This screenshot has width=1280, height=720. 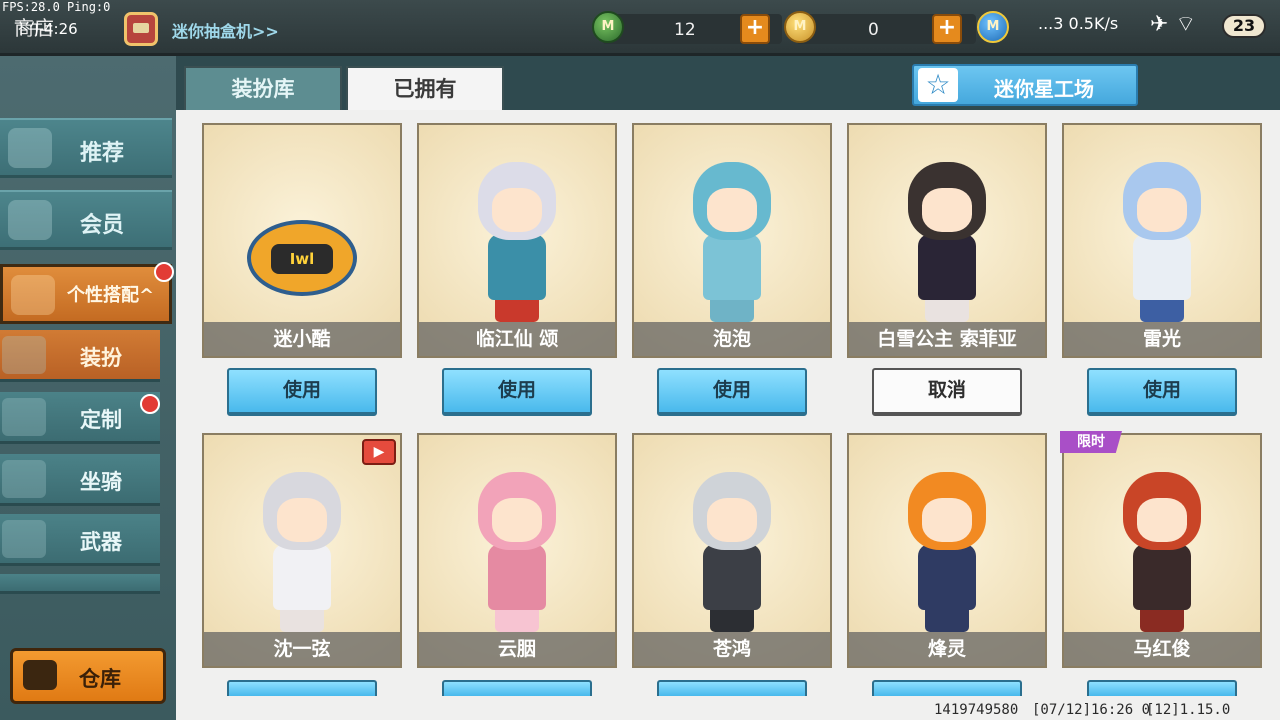 I want to click on outfit-card: Iwl 迷小酷, so click(x=302, y=240).